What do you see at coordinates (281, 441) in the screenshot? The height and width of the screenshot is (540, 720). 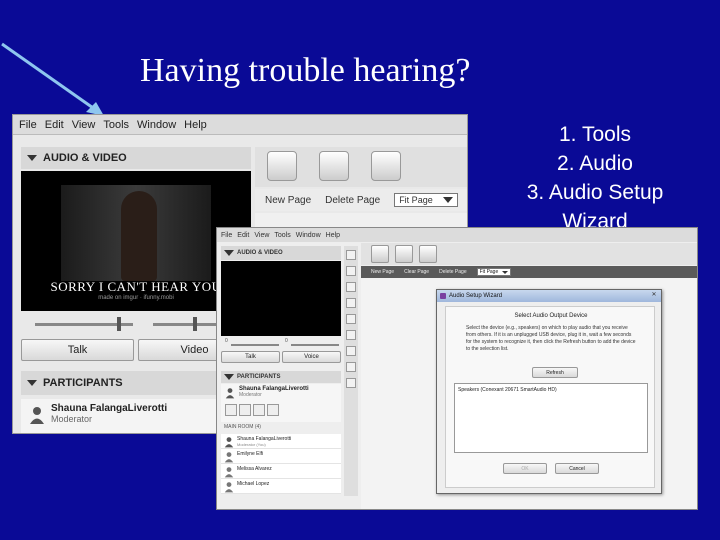 I see `list-item: Shauna FalangaLiverotti Moderator (You)` at bounding box center [281, 441].